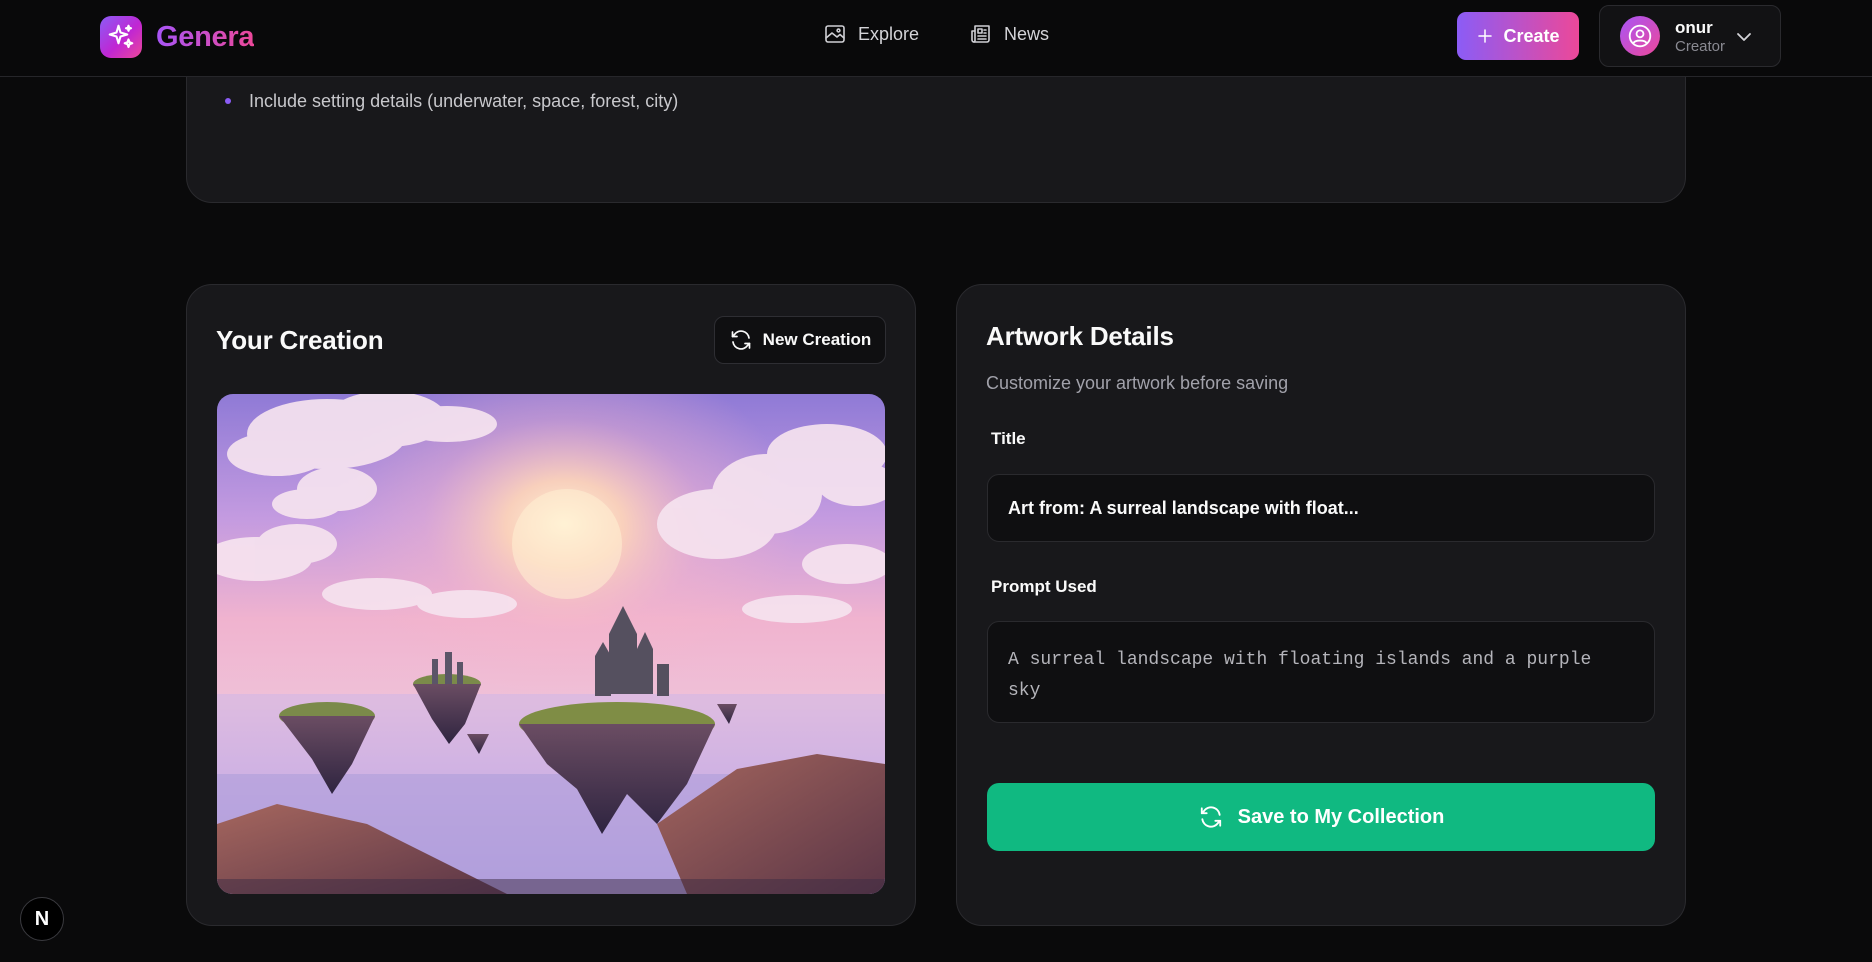 The height and width of the screenshot is (962, 1872). I want to click on sparkles-icon, so click(121, 37).